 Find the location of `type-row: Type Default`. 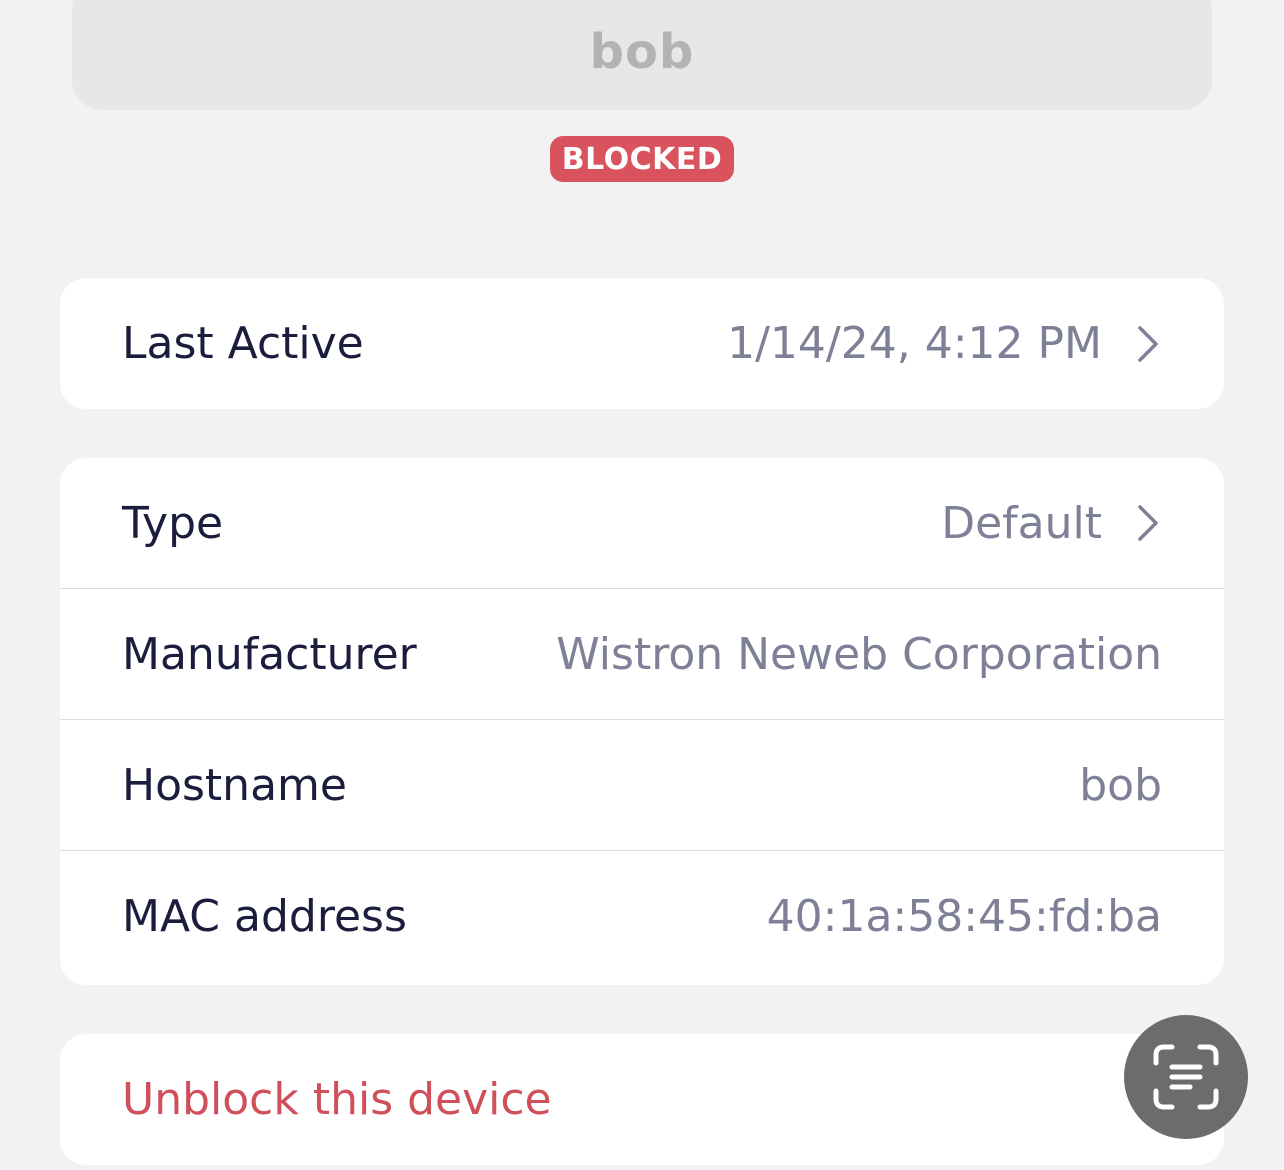

type-row: Type Default is located at coordinates (642, 523).